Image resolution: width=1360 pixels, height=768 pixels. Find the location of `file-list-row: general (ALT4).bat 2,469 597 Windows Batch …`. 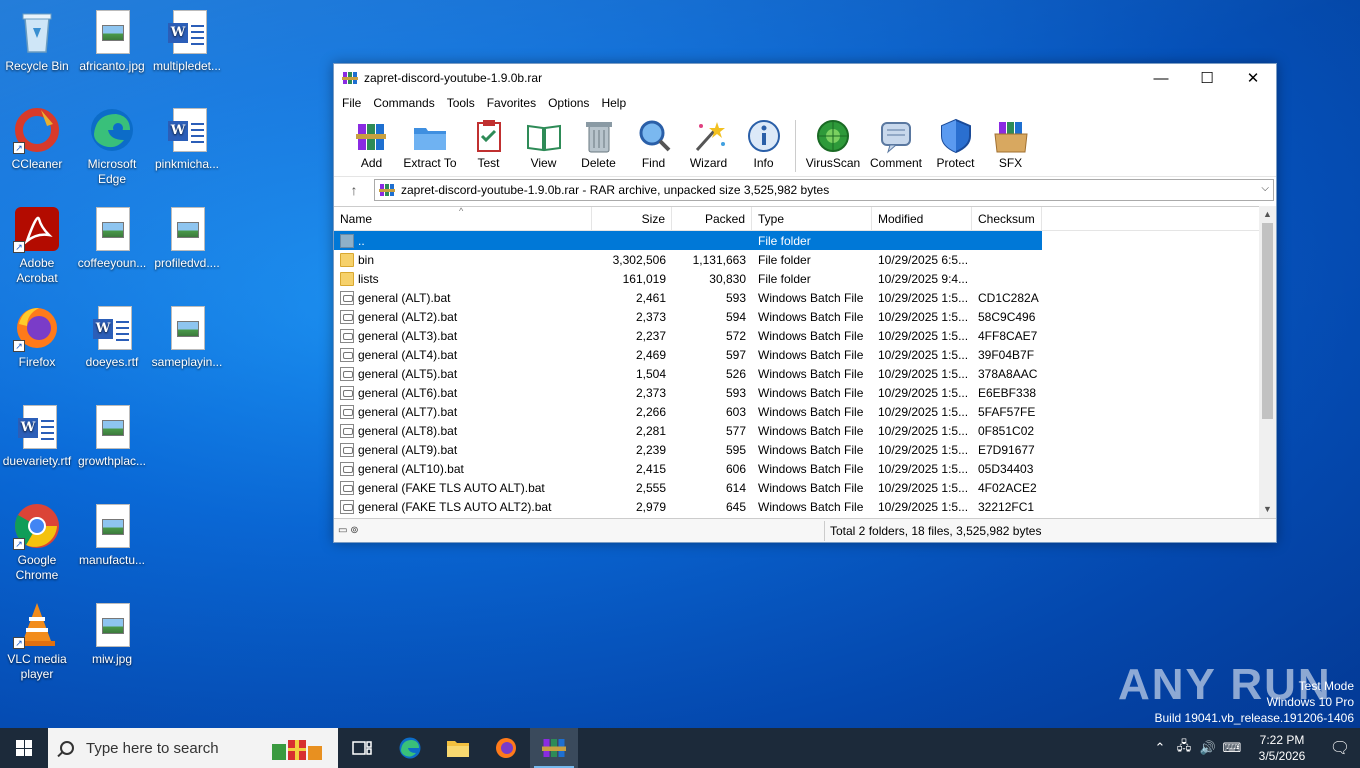

file-list-row: general (ALT4).bat 2,469 597 Windows Batch … is located at coordinates (805, 354).